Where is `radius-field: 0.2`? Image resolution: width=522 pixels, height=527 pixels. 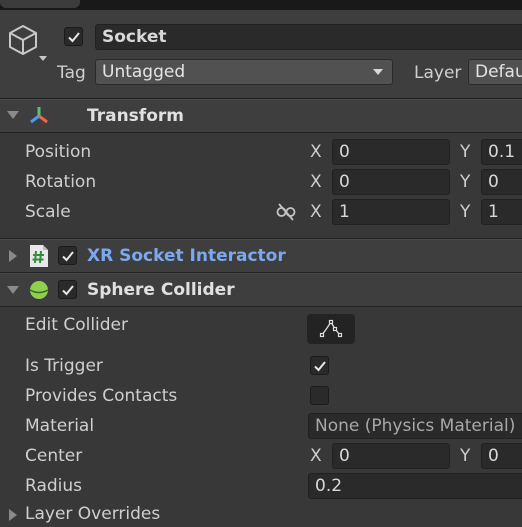
radius-field: 0.2 is located at coordinates (415, 486).